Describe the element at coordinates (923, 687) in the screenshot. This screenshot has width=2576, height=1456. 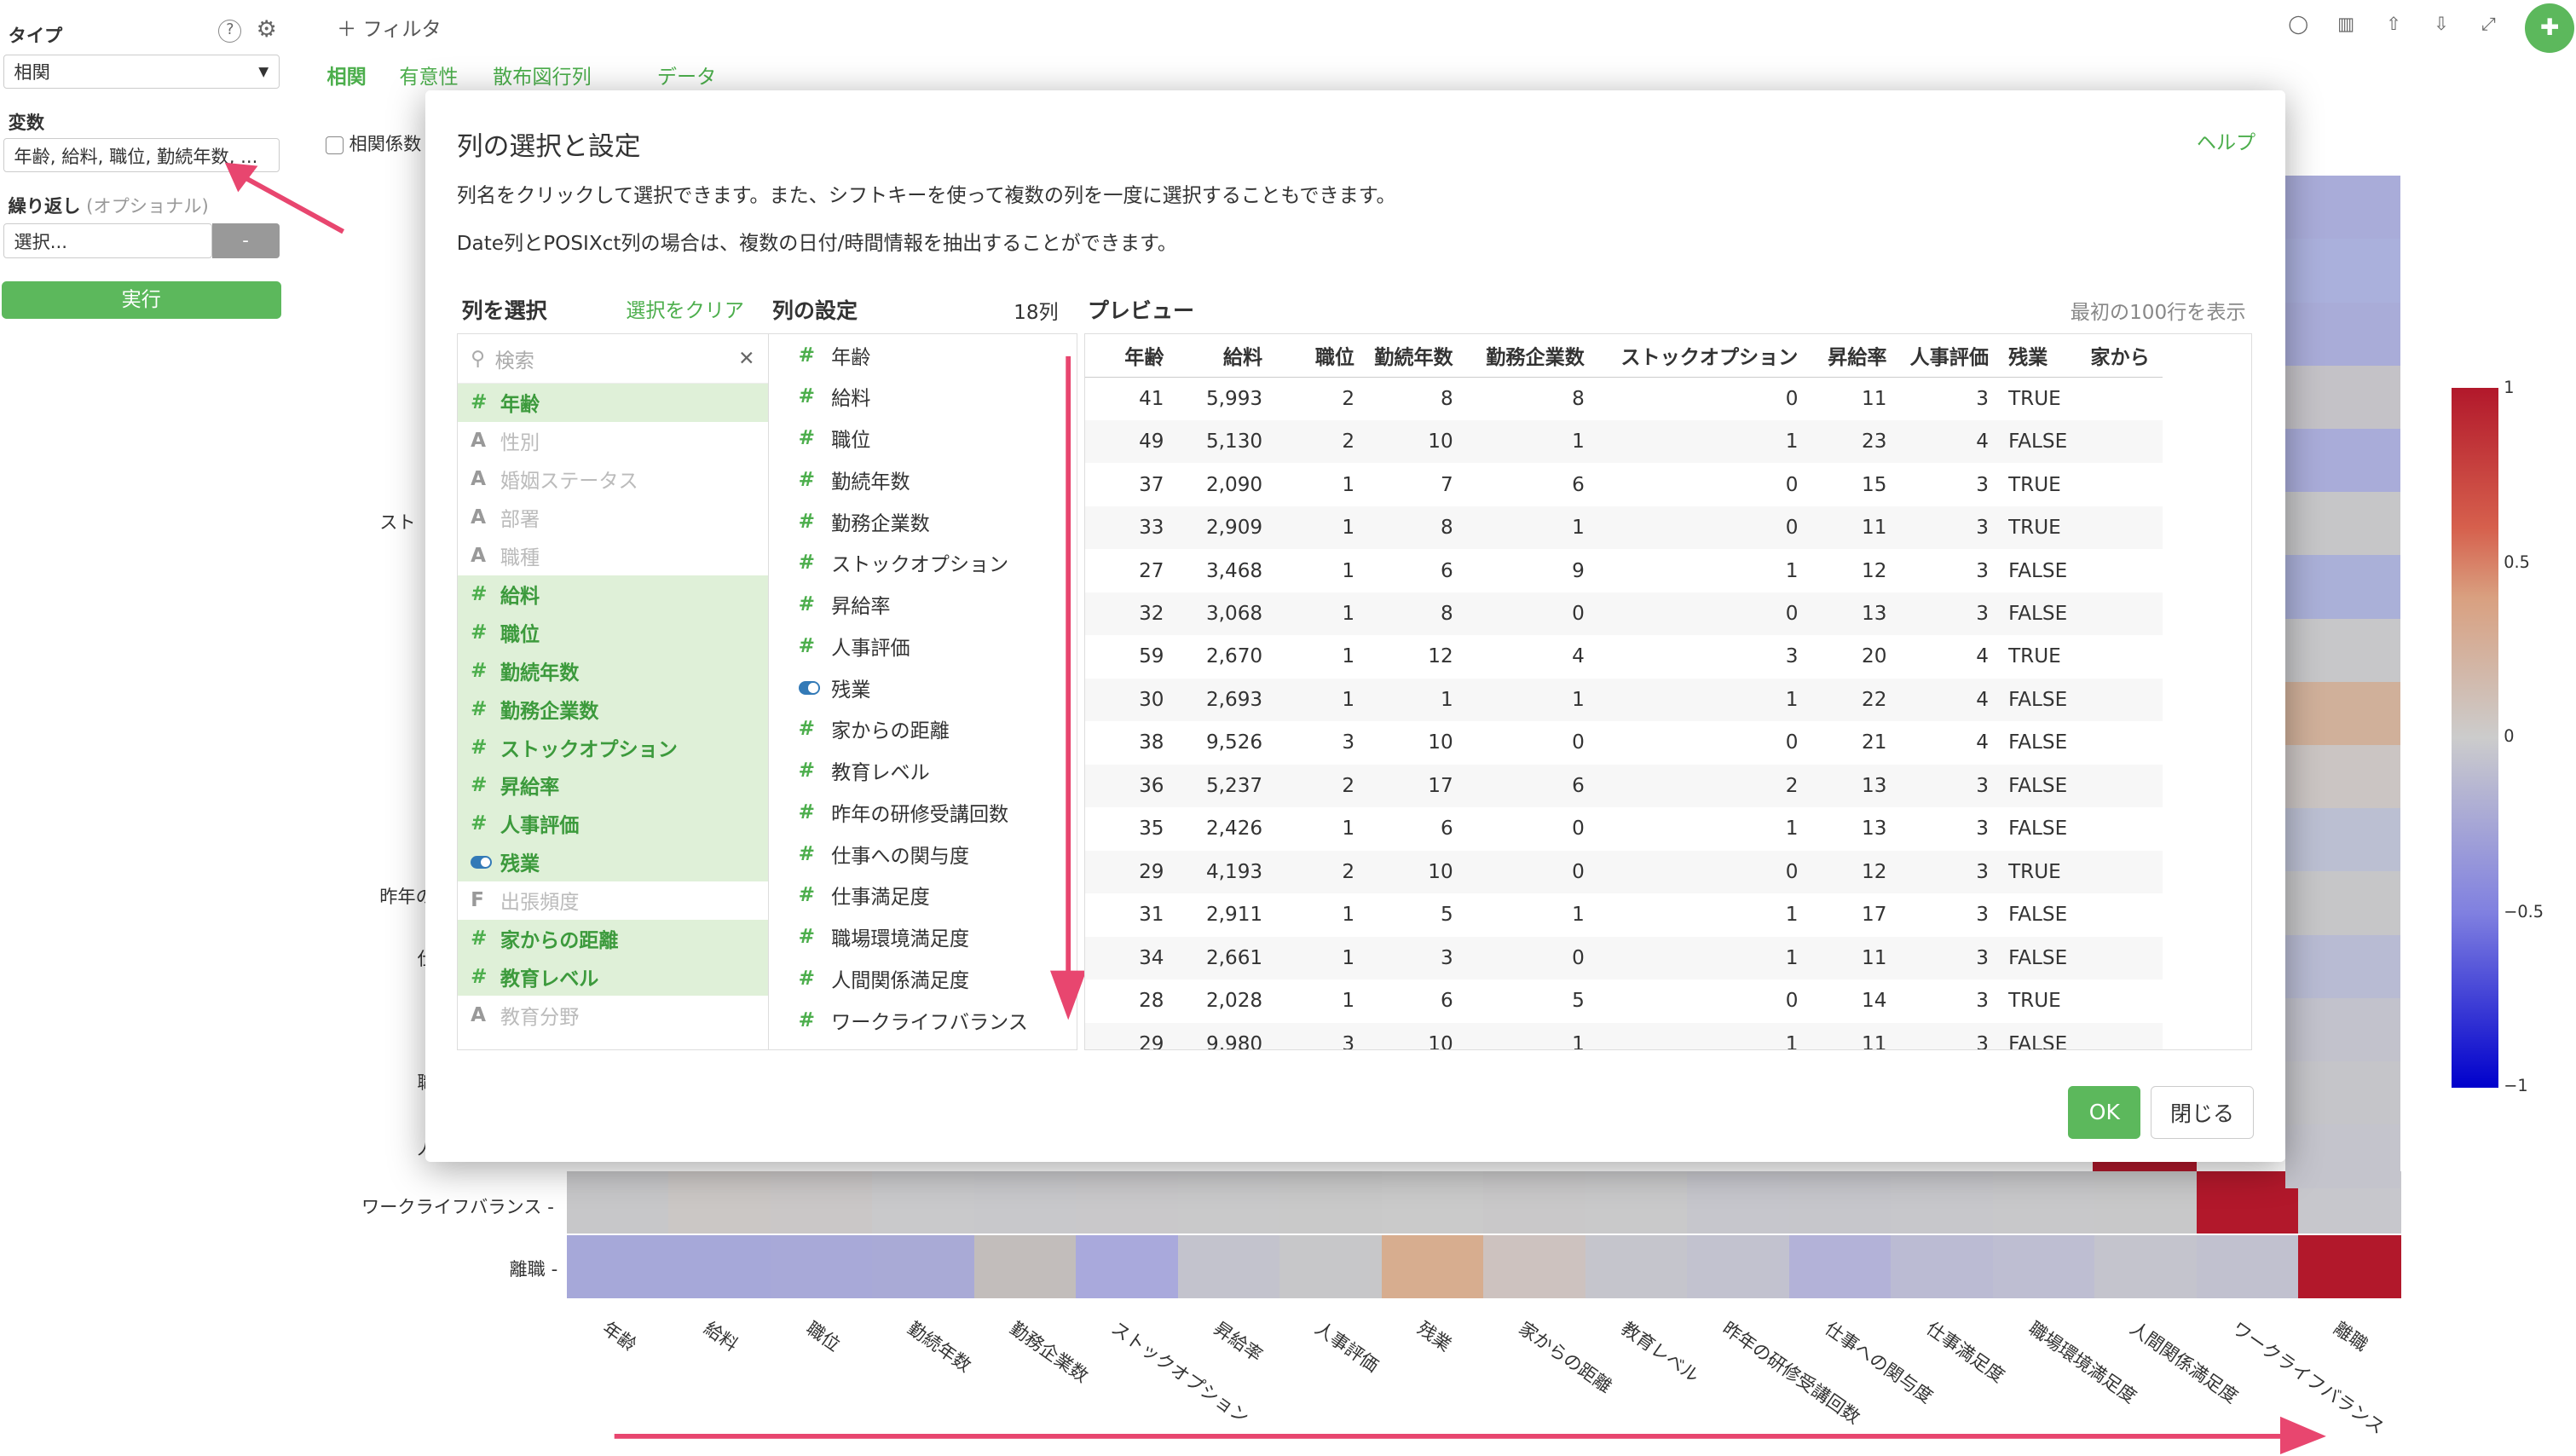
I see `settings-list-item: 残業` at that location.